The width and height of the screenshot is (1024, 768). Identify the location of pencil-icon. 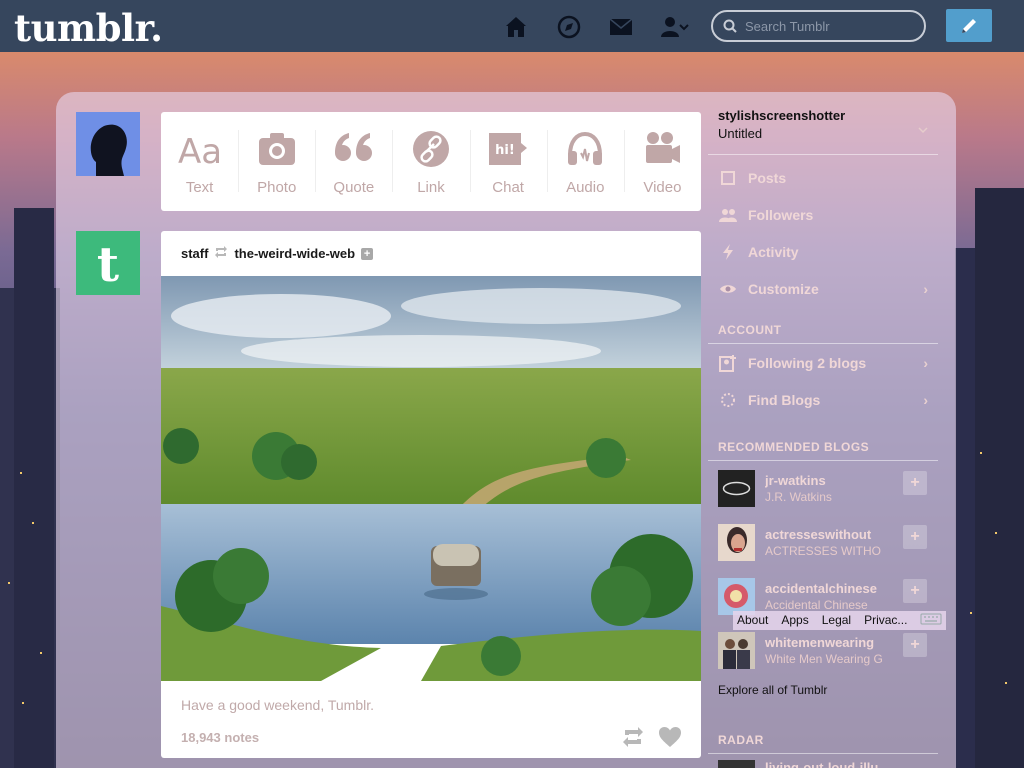
(969, 25).